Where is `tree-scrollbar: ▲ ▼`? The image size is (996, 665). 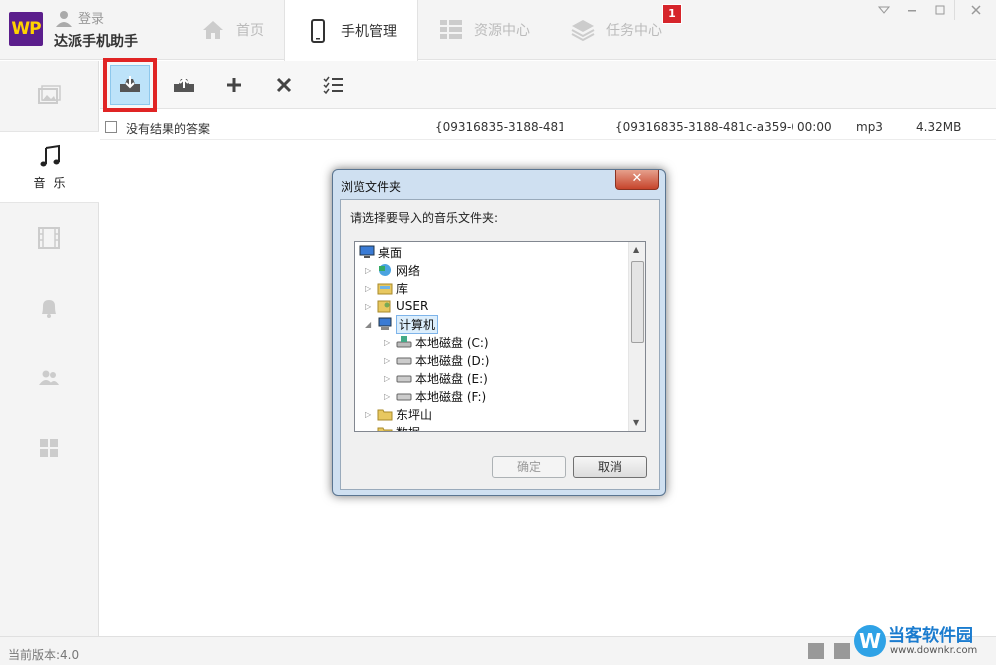 tree-scrollbar: ▲ ▼ is located at coordinates (636, 336).